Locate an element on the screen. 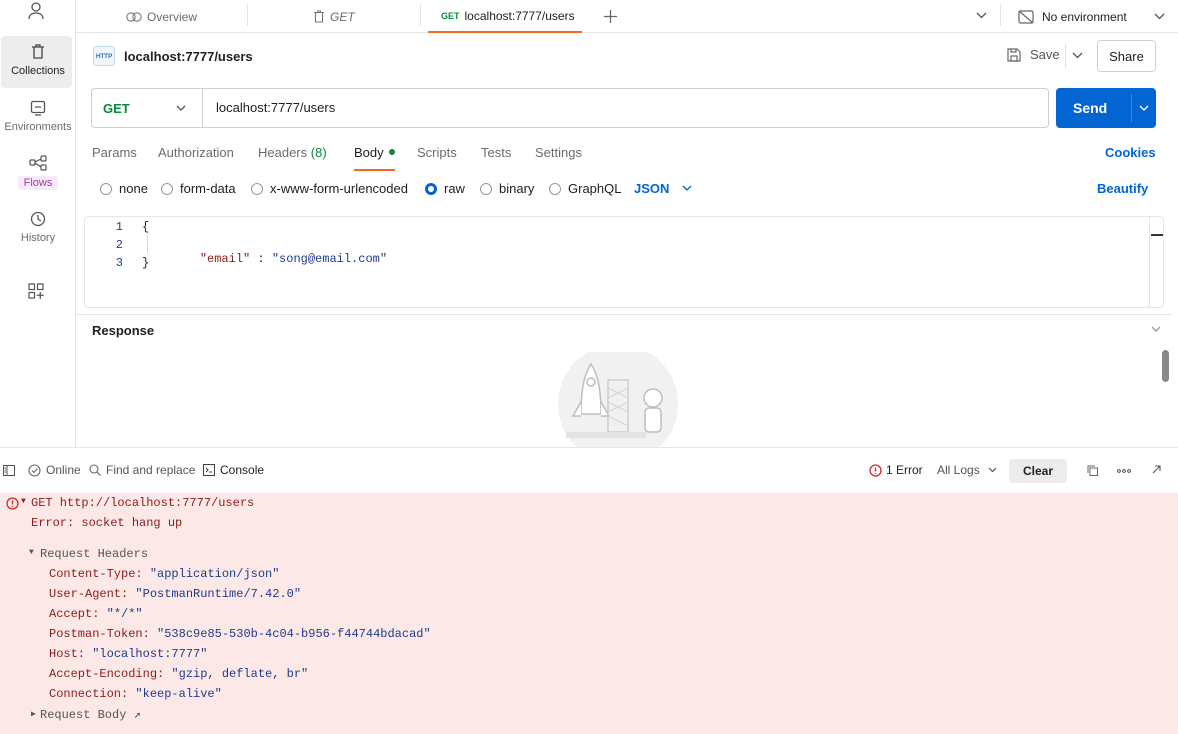 This screenshot has height=734, width=1178. collapsed-caret-icon: ▶ is located at coordinates (33, 714).